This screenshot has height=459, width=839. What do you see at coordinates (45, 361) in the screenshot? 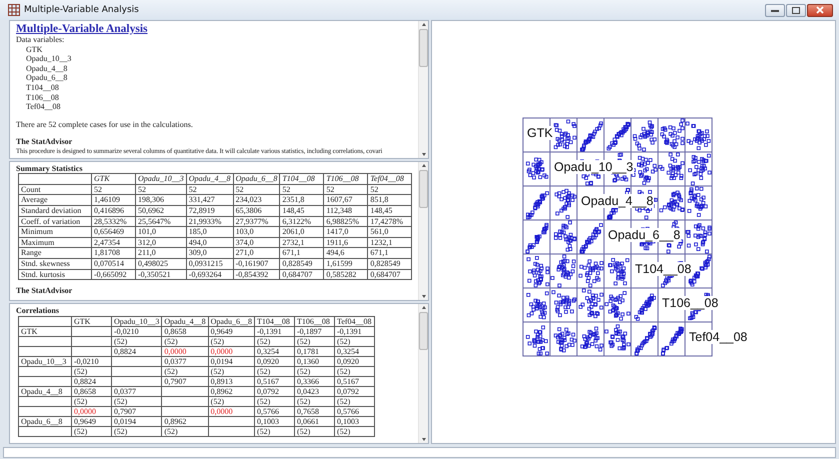
I see `row-header: Opadu_10__3` at bounding box center [45, 361].